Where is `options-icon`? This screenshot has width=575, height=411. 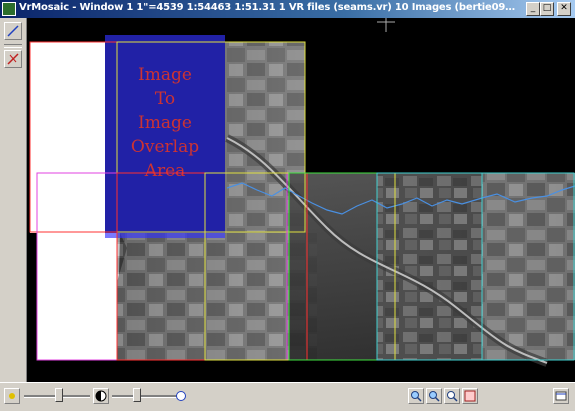 options-icon is located at coordinates (561, 396).